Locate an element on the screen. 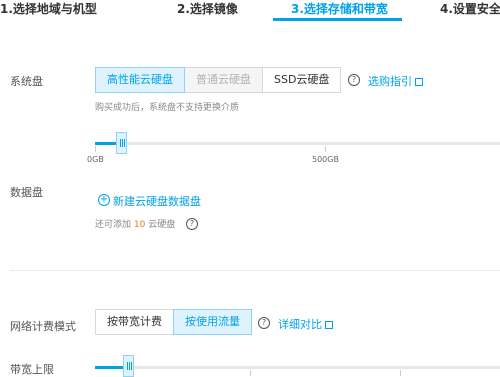 The height and width of the screenshot is (377, 500). step-security: 4.设置安全 is located at coordinates (470, 8).